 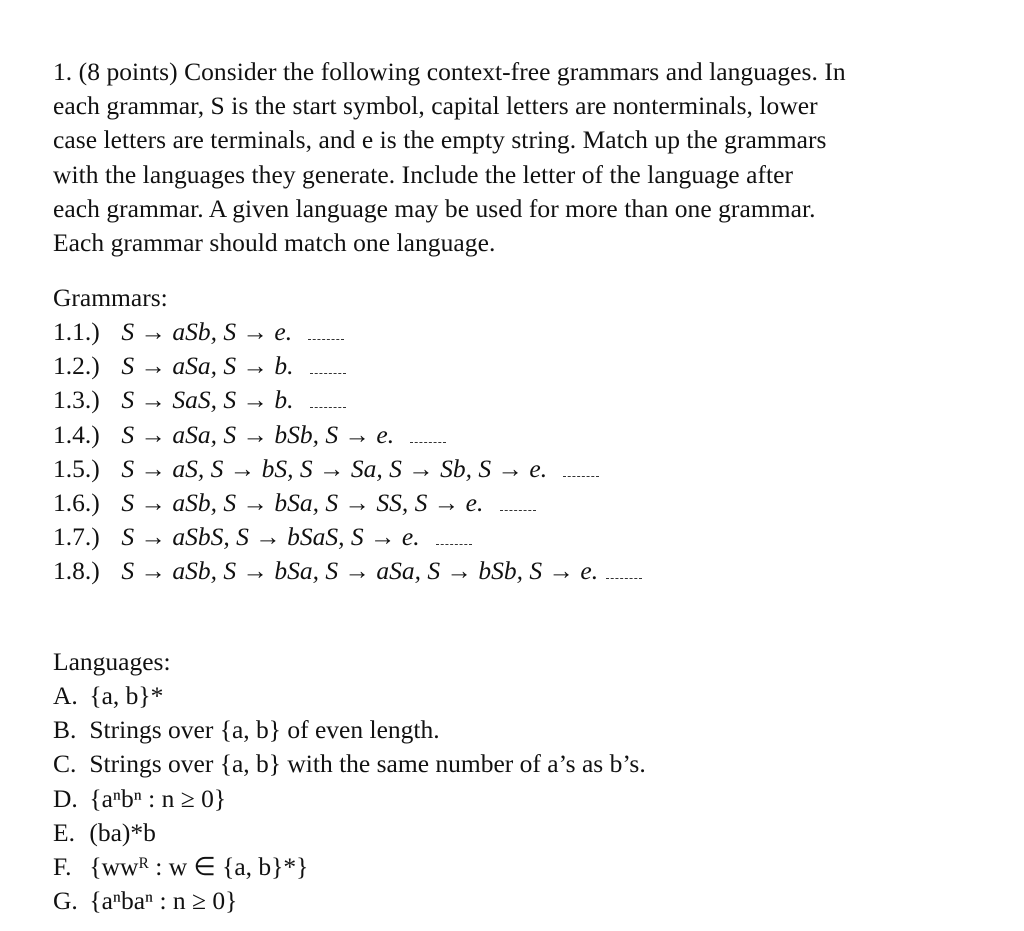 What do you see at coordinates (207, 400) in the screenshot?
I see `grammar-rules: S → SaS, S → b.` at bounding box center [207, 400].